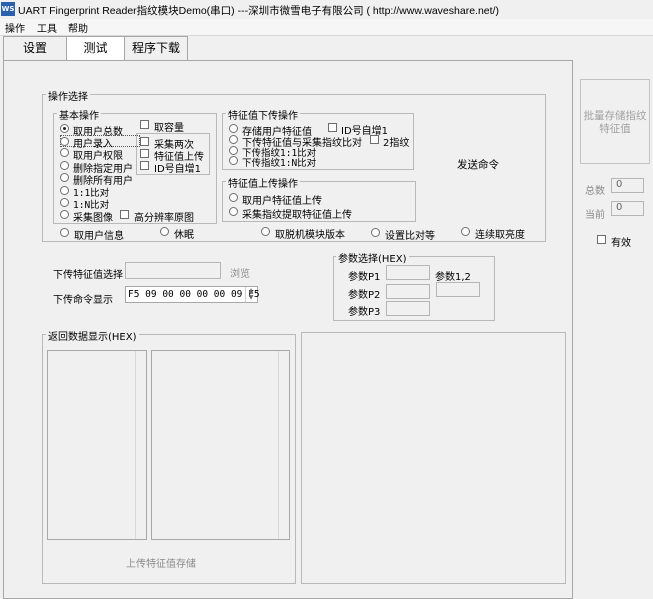 The image size is (653, 599). Describe the element at coordinates (68, 95) in the screenshot. I see `ops-group-title: 操作选择` at that location.